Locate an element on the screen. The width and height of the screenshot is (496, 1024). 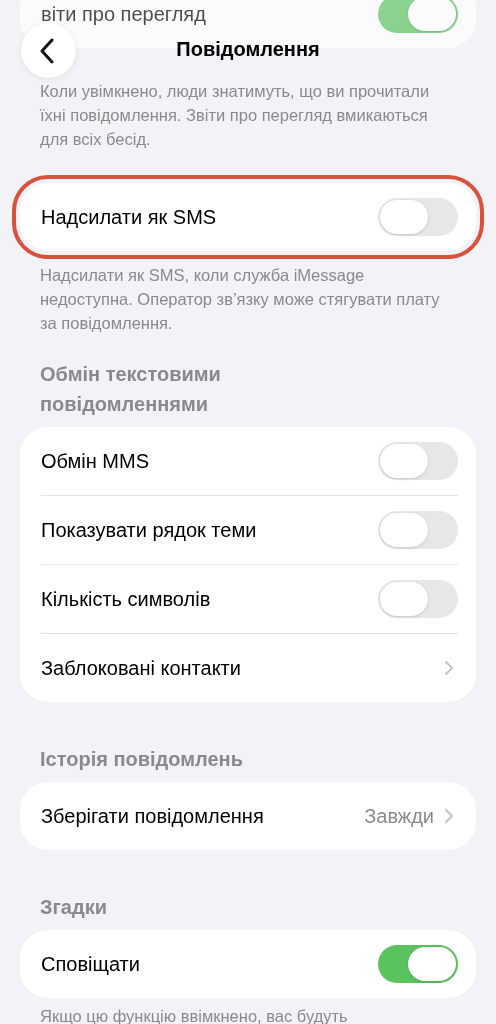
section-header: Обмін текстовими повідомленнями is located at coordinates (130, 389).